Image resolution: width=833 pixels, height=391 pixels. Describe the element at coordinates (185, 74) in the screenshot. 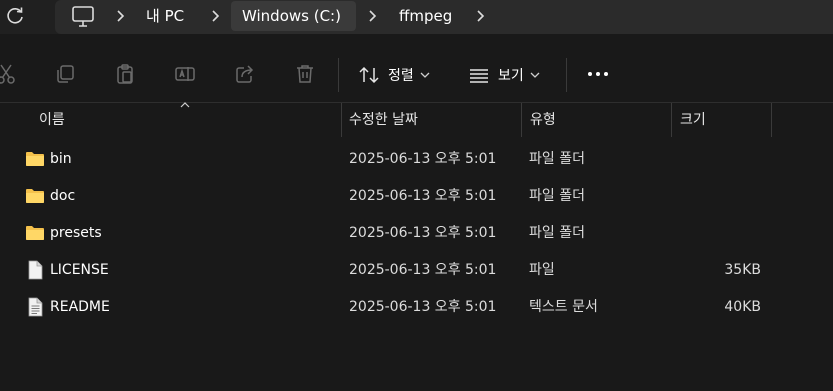

I see `rename-icon` at that location.